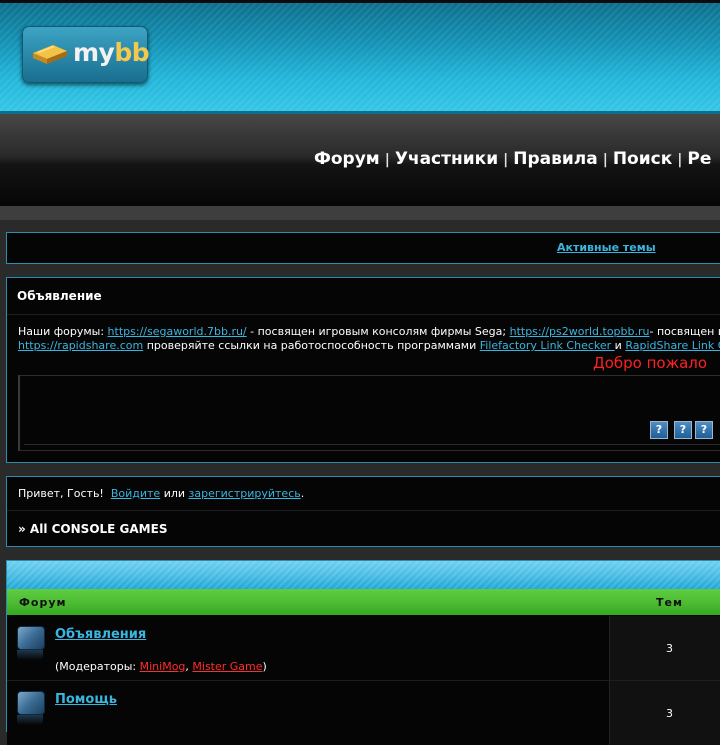 This screenshot has width=720, height=745. Describe the element at coordinates (363, 713) in the screenshot. I see `forum-row: Помощь 3` at that location.